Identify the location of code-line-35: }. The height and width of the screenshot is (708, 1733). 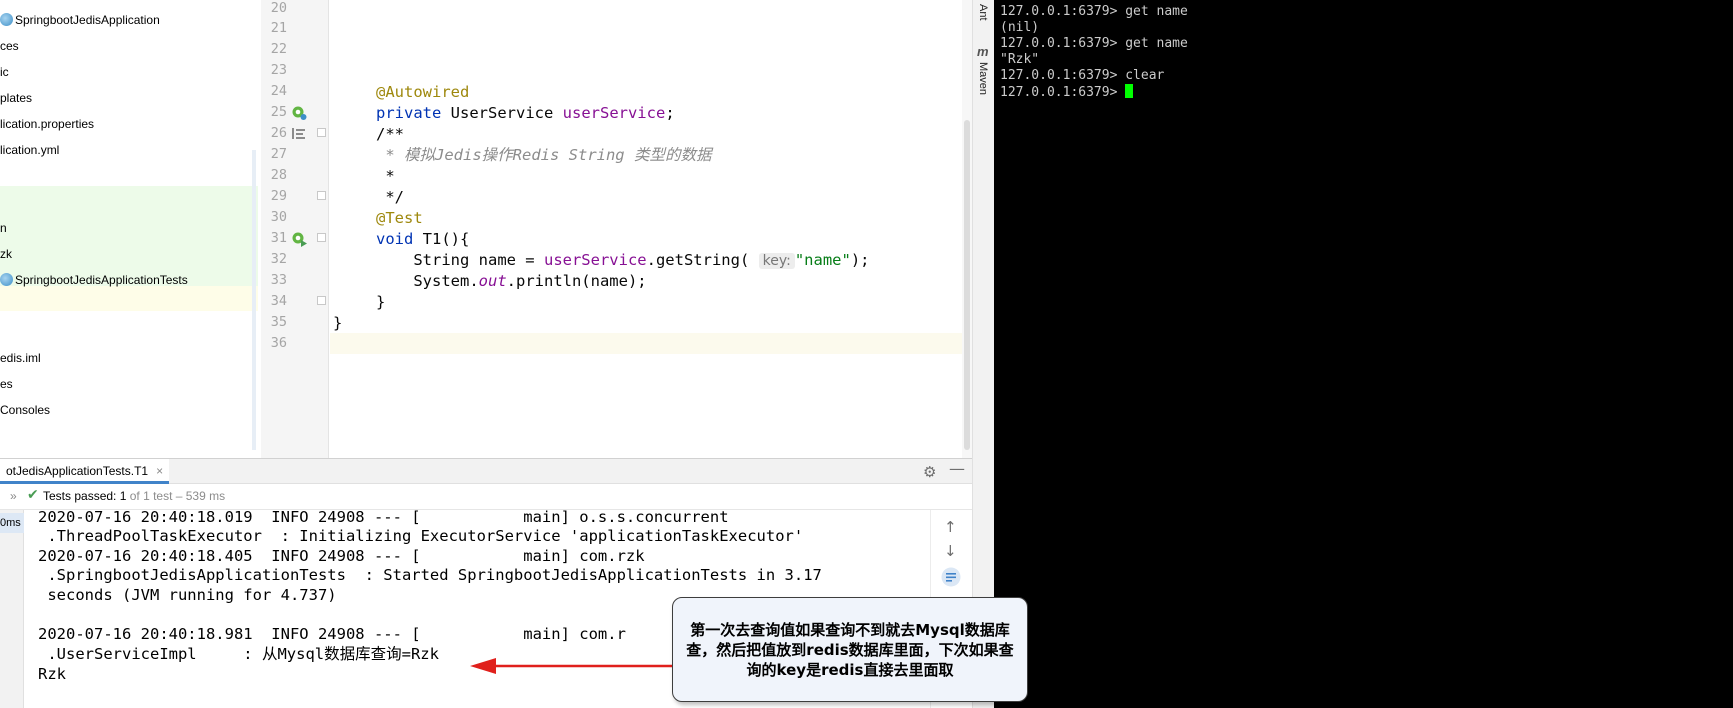
(338, 323).